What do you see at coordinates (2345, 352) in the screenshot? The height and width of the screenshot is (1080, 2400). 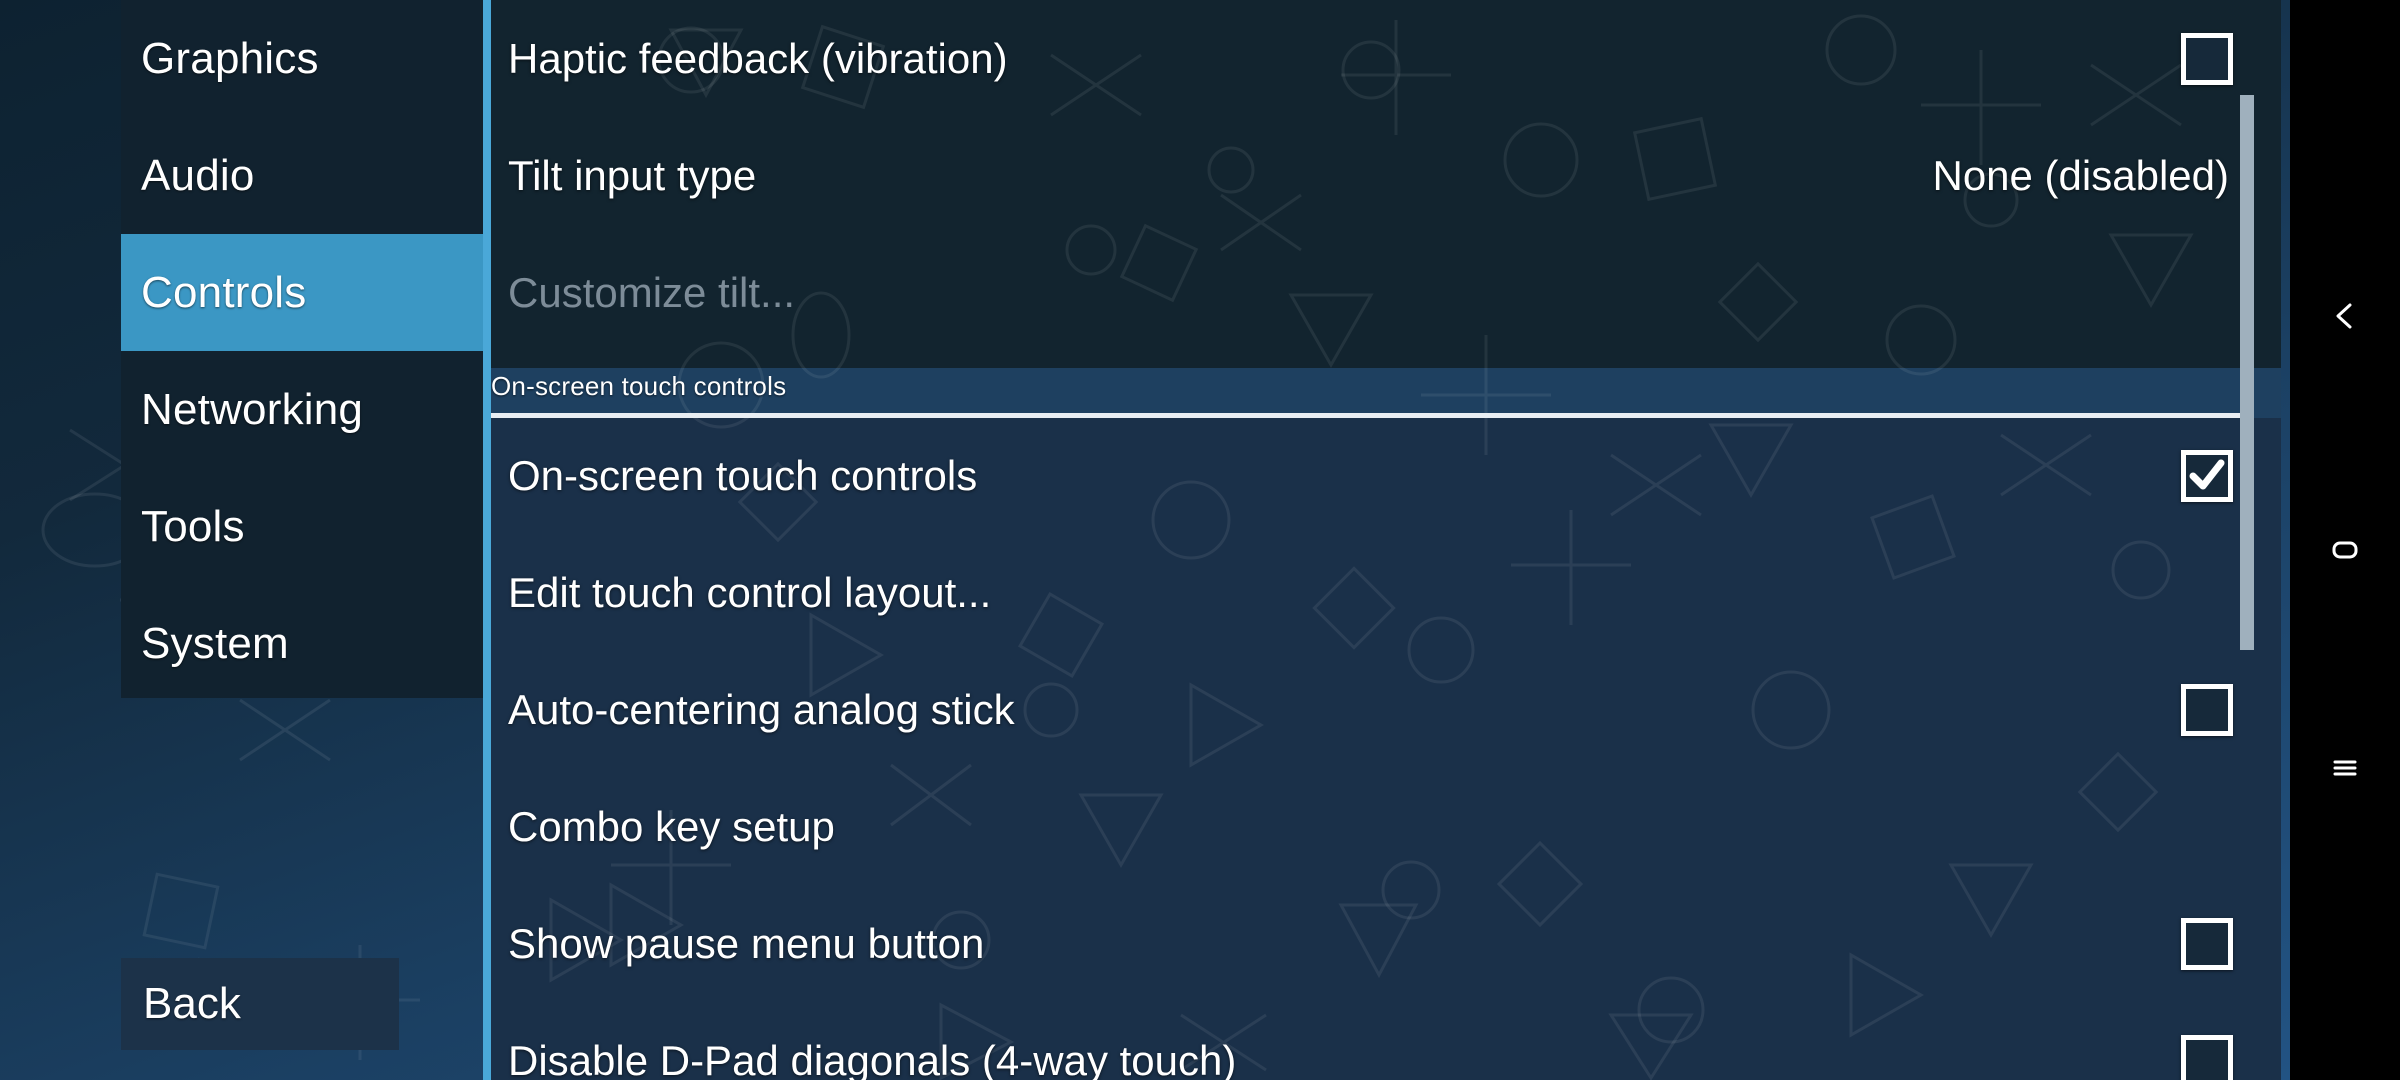 I see `nav-back-spacer` at bounding box center [2345, 352].